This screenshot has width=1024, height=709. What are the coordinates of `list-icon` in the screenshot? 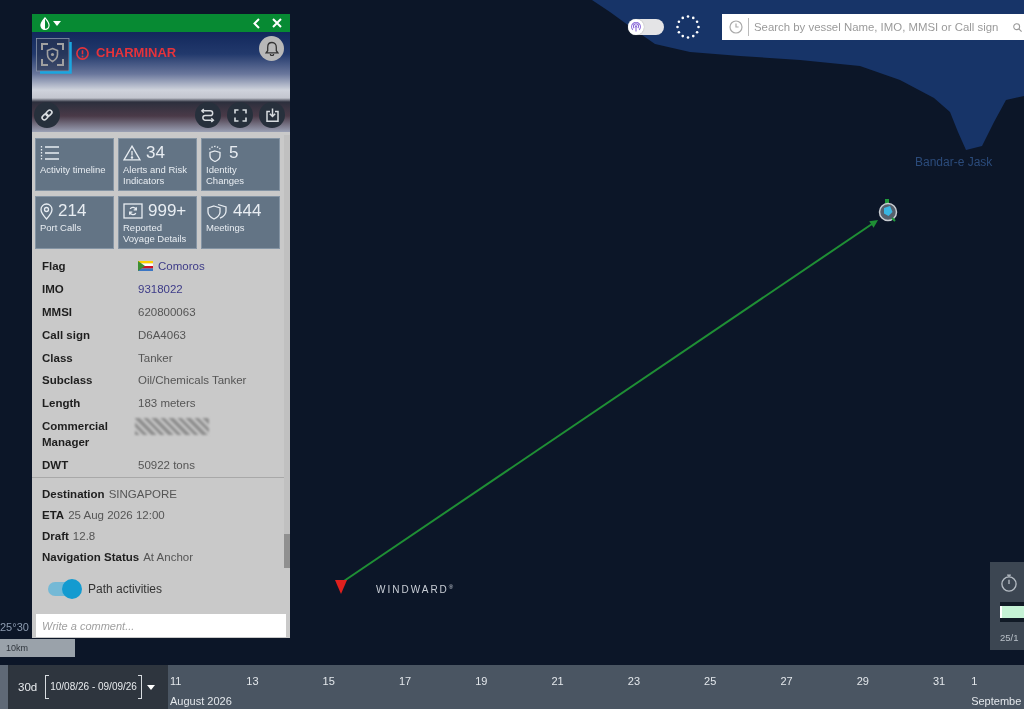 It's located at (50, 153).